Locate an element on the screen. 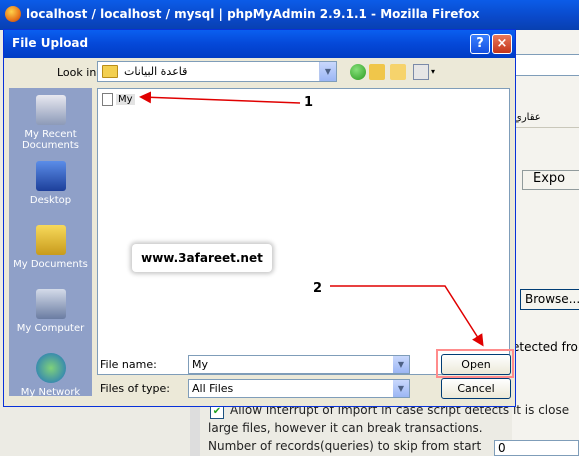 This screenshot has height=456, width=579. annotation-1: 1 is located at coordinates (309, 102).